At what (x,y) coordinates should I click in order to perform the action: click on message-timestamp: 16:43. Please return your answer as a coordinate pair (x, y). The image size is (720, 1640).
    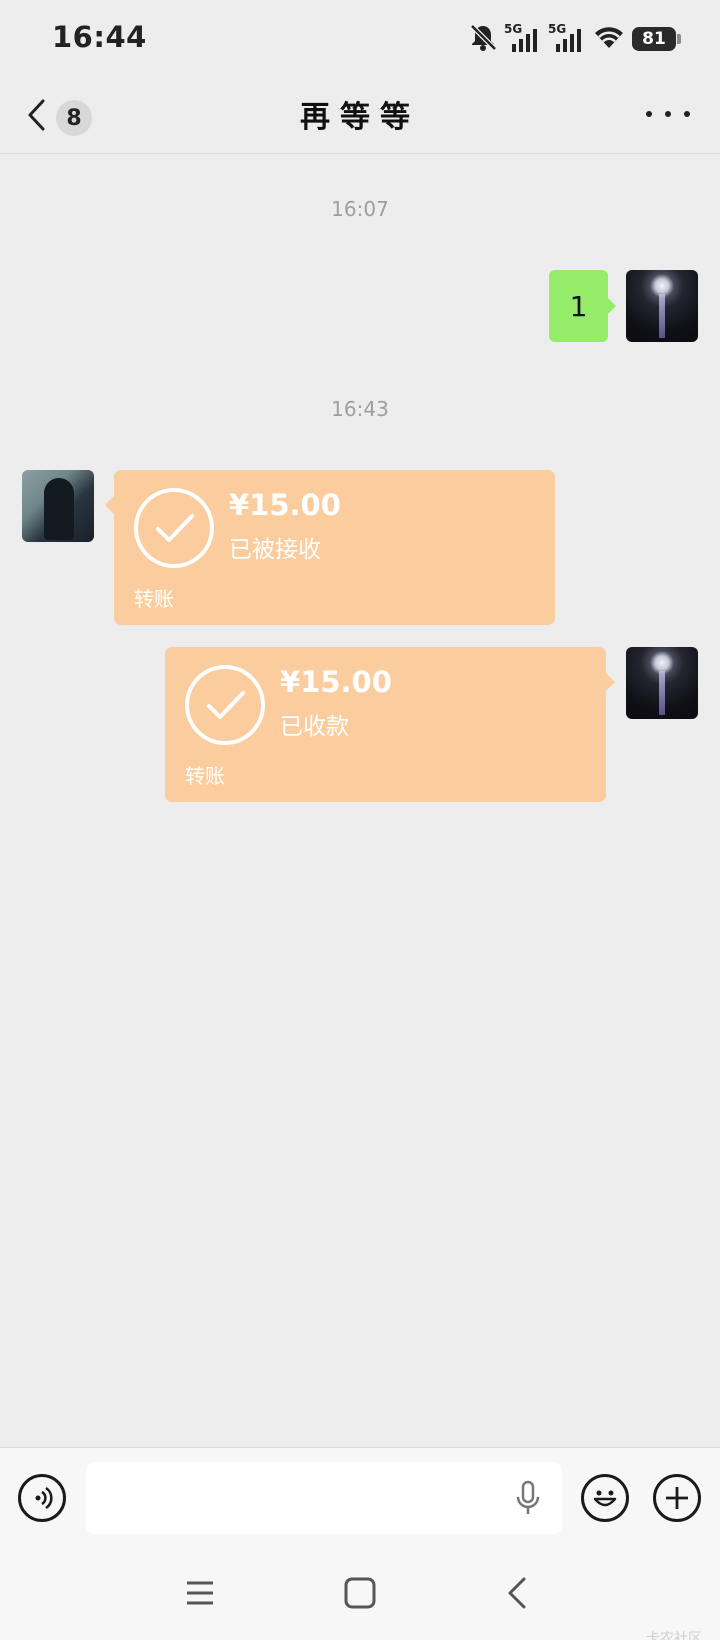
    Looking at the image, I should click on (360, 409).